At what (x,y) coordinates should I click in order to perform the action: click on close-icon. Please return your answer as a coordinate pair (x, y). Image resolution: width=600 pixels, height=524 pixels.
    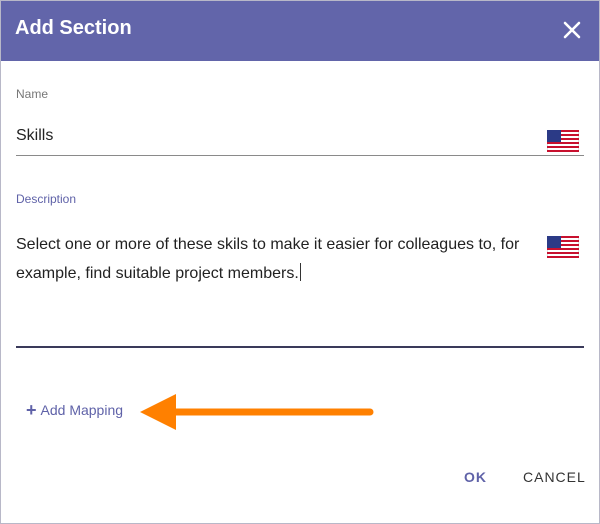
    Looking at the image, I should click on (572, 30).